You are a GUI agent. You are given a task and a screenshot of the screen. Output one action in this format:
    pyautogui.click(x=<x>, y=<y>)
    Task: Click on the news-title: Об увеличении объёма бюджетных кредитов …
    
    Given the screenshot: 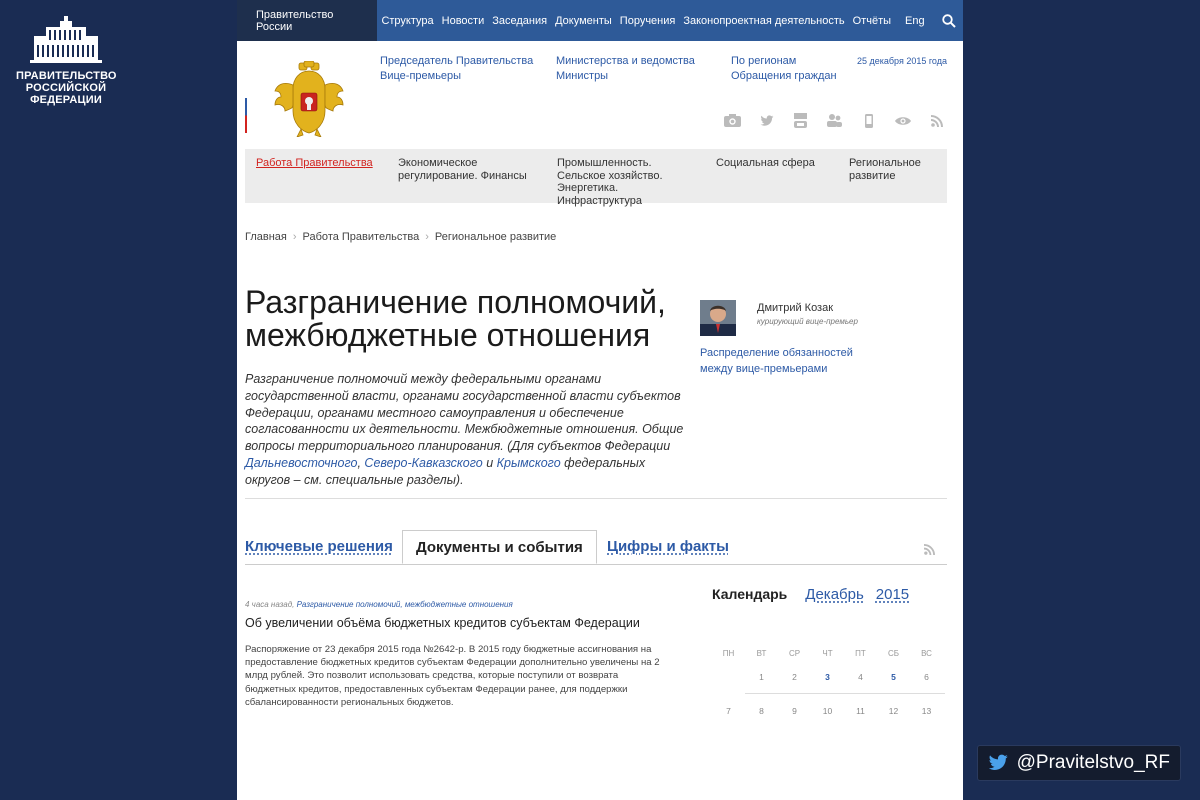 What is the action you would take?
    pyautogui.click(x=442, y=623)
    